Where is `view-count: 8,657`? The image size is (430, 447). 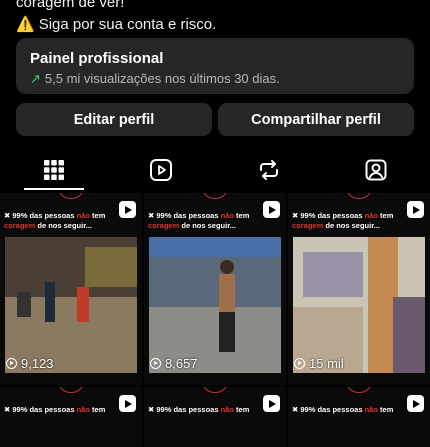 view-count: 8,657 is located at coordinates (174, 363).